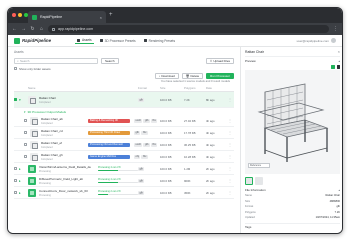  What do you see at coordinates (124, 68) in the screenshot?
I see `folder-filter: Show only folder assets` at bounding box center [124, 68].